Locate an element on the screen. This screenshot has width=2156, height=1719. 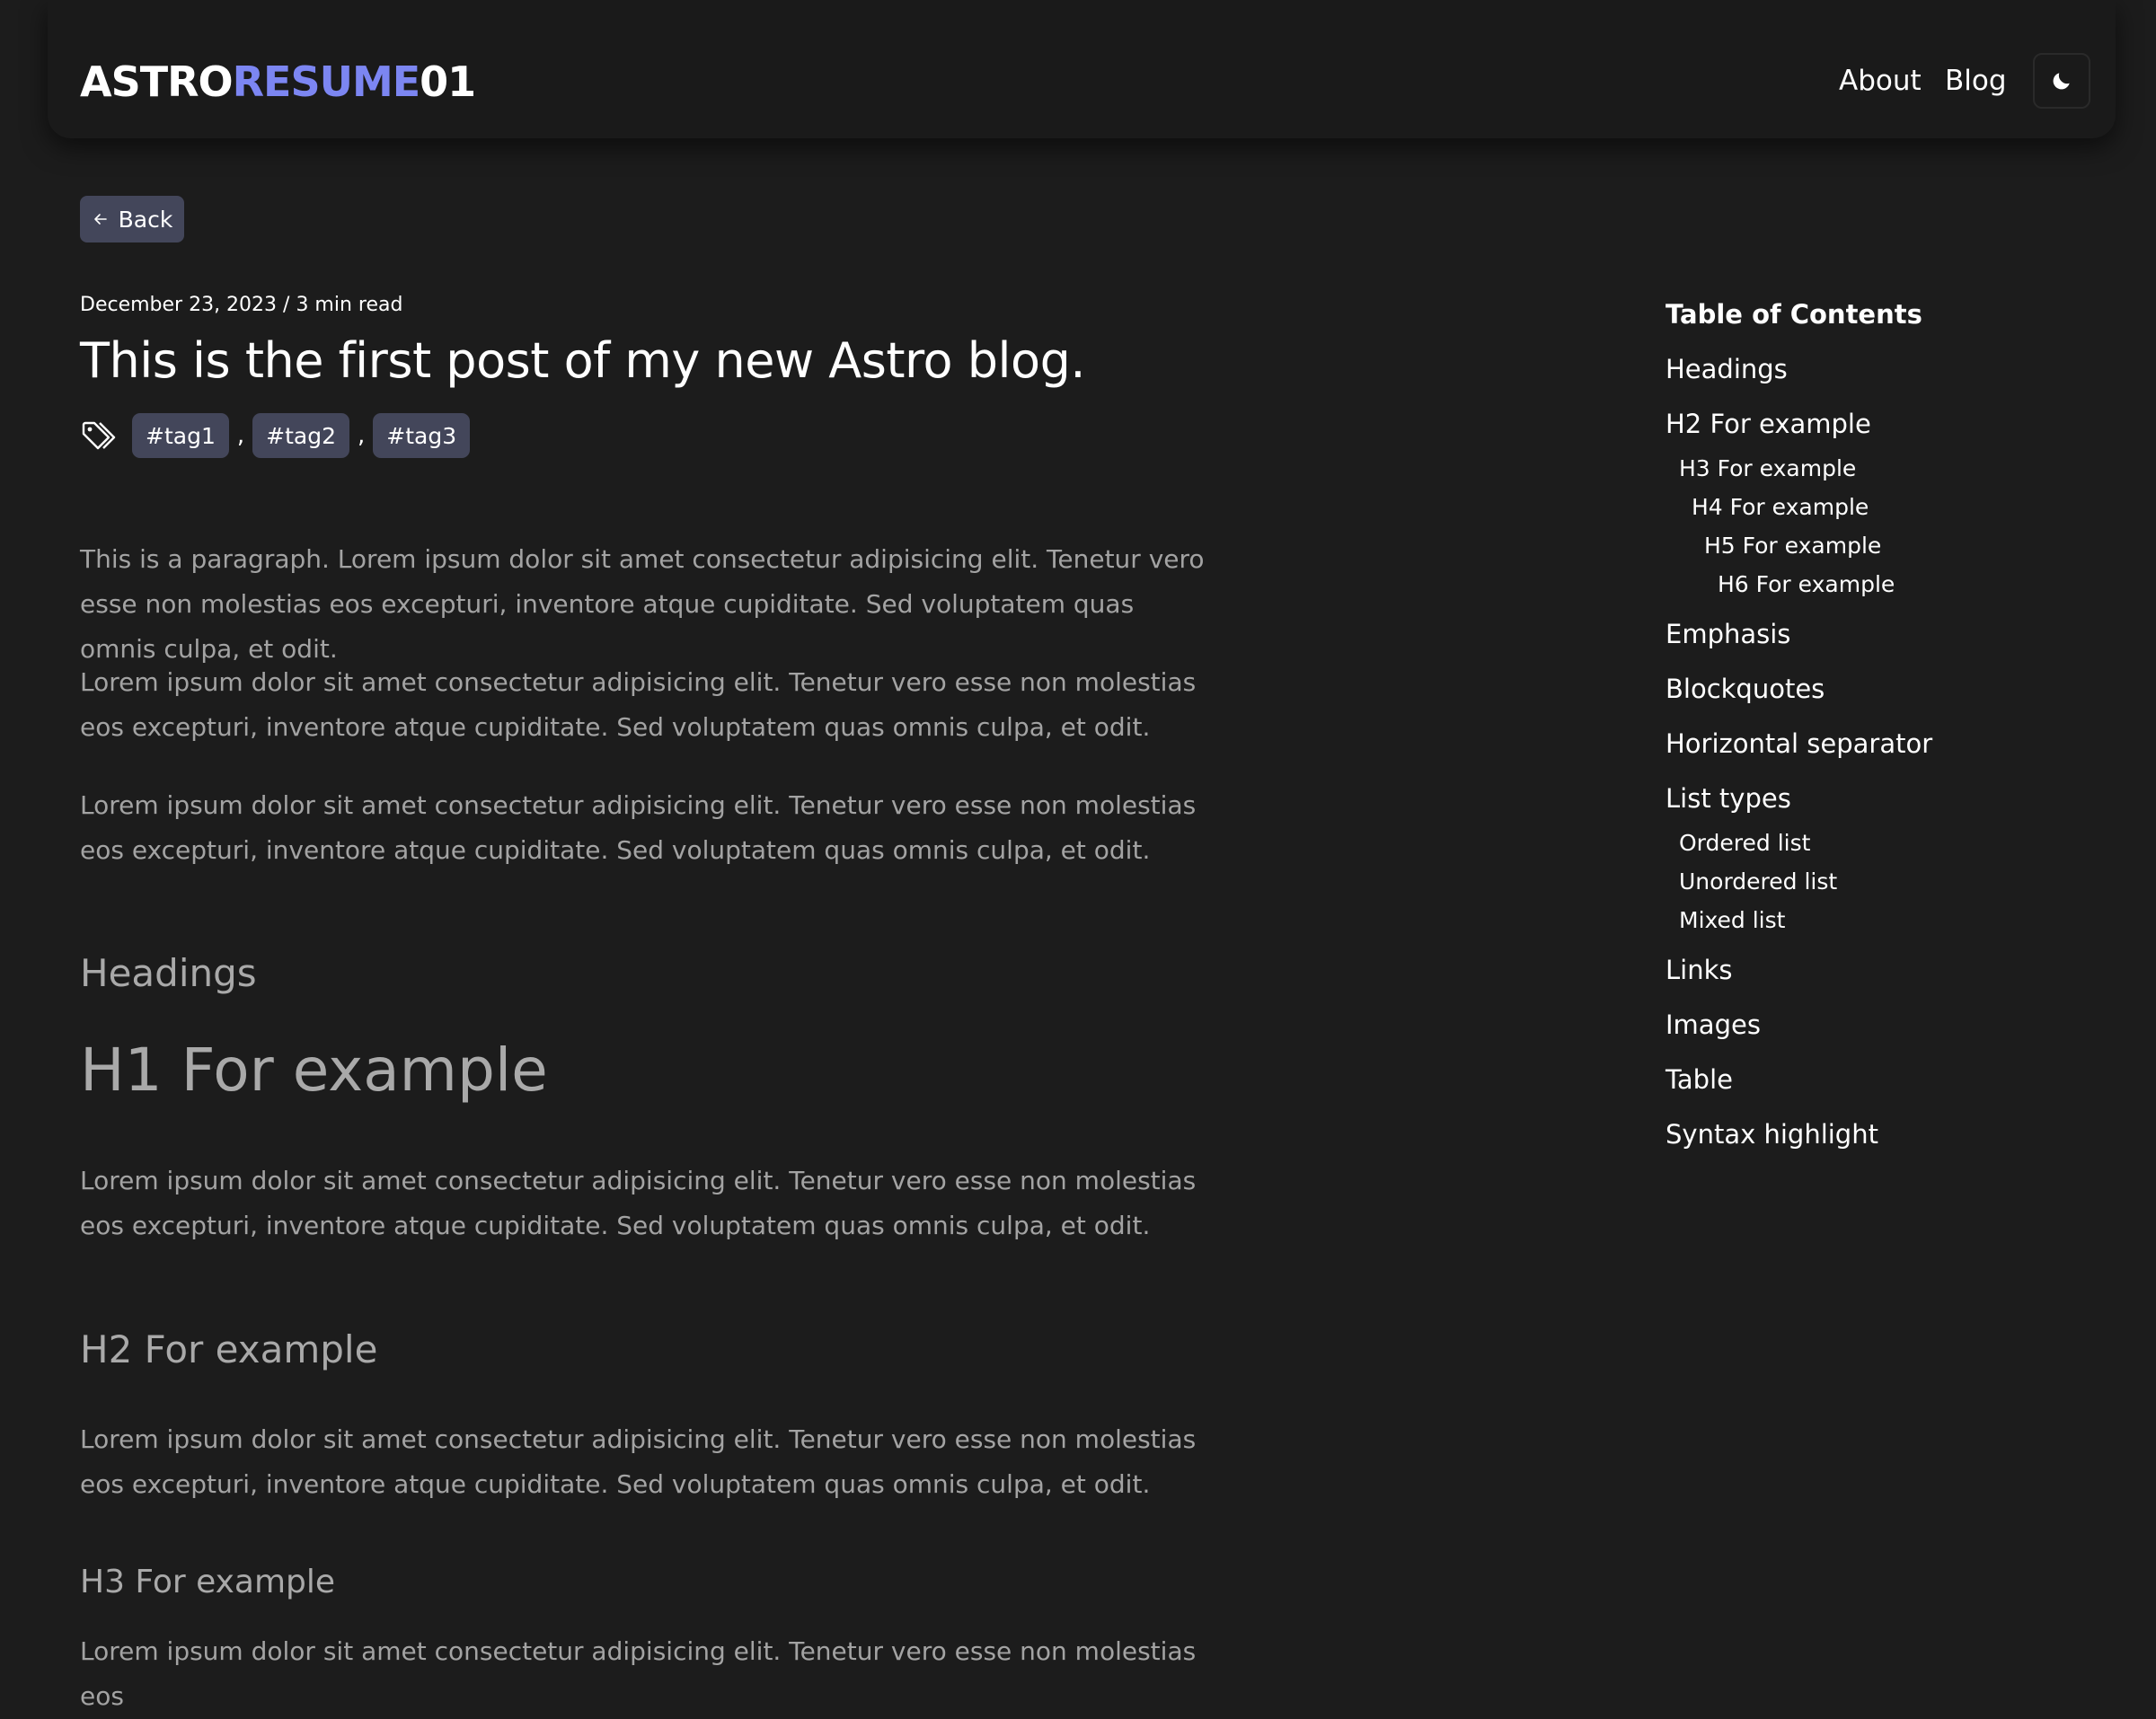
tag-link-2: #tag2 is located at coordinates (301, 435).